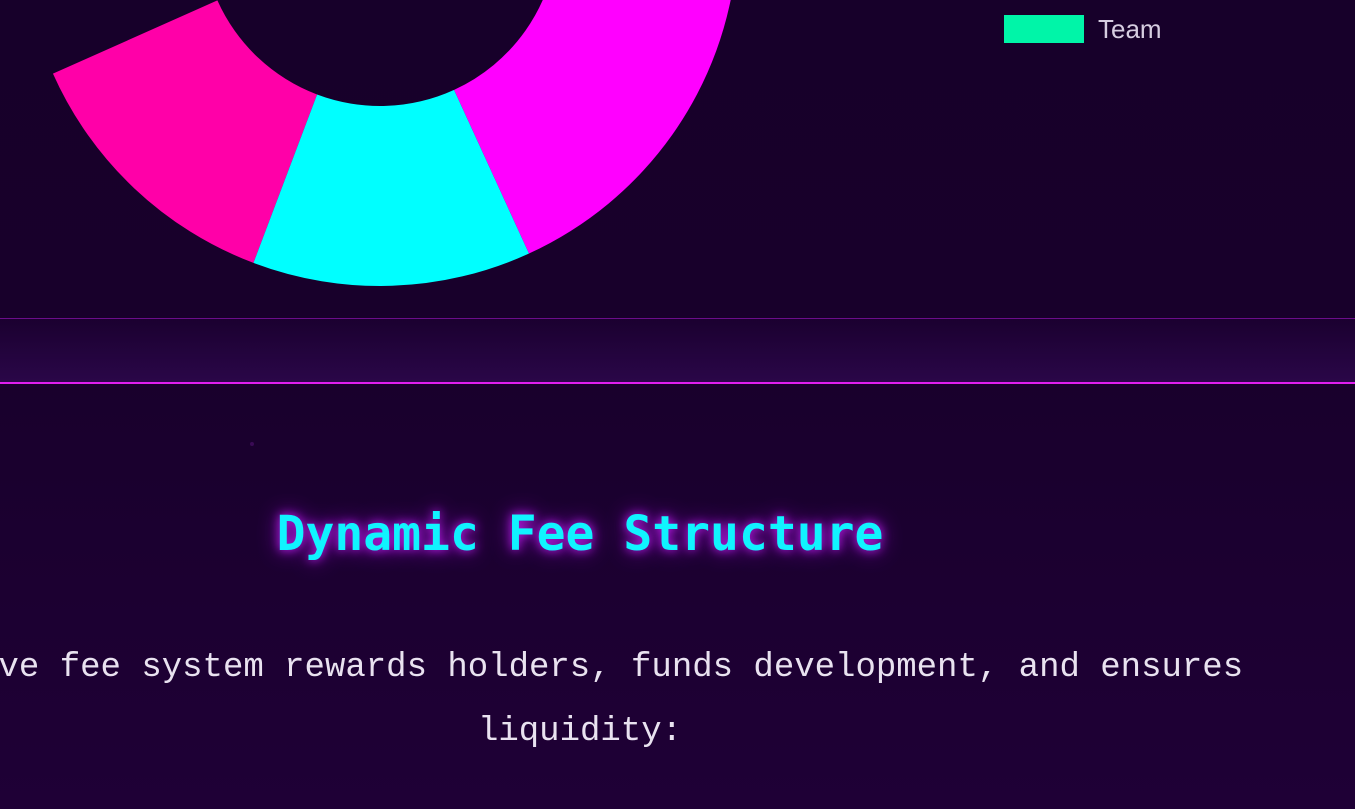  What do you see at coordinates (1130, 28) in the screenshot?
I see `legend-label: Team` at bounding box center [1130, 28].